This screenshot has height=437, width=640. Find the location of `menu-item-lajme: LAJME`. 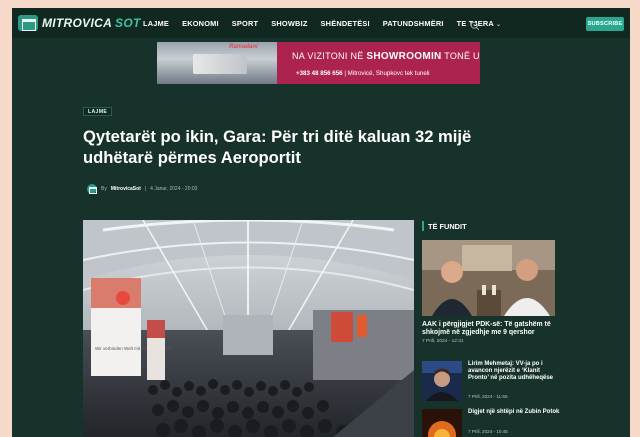

menu-item-lajme: LAJME is located at coordinates (156, 23).